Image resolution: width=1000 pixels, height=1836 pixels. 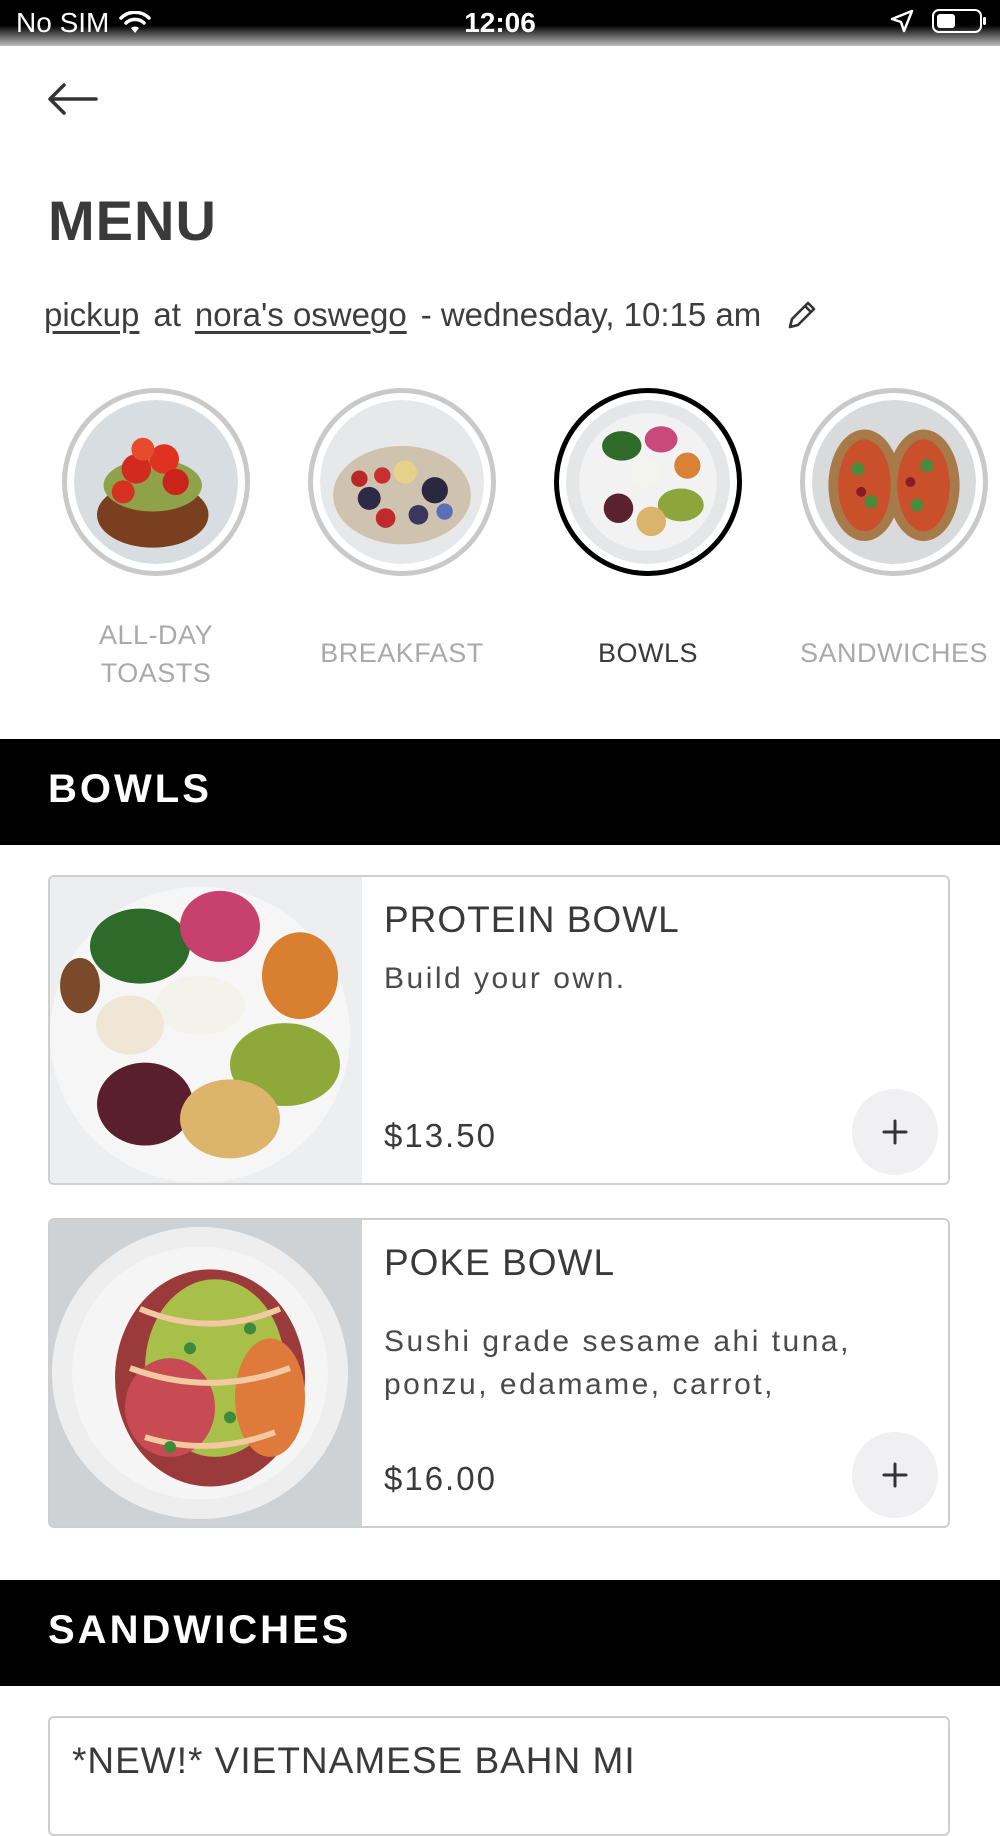 I want to click on status-right, so click(x=938, y=21).